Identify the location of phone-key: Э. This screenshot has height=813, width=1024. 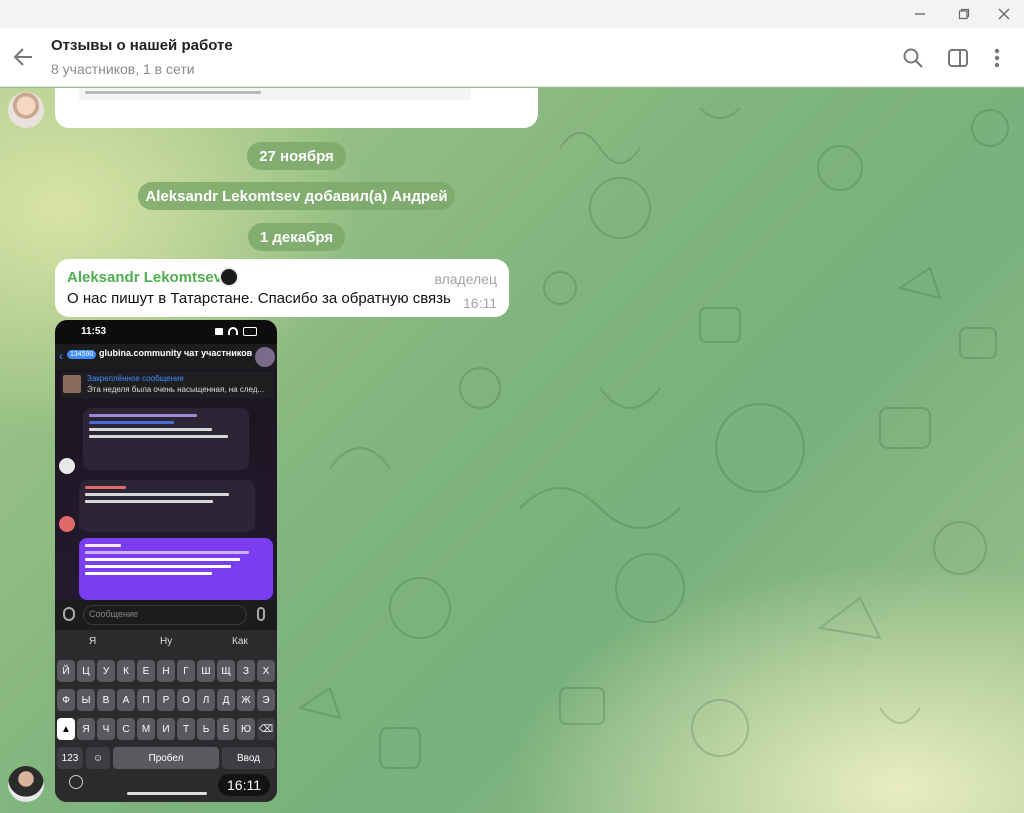
(266, 700).